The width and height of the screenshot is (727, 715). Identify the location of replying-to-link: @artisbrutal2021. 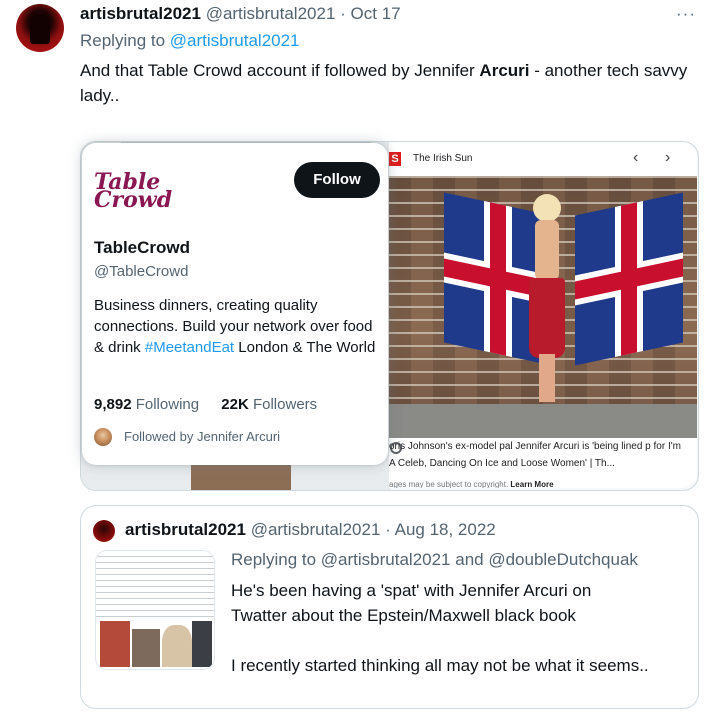
(235, 40).